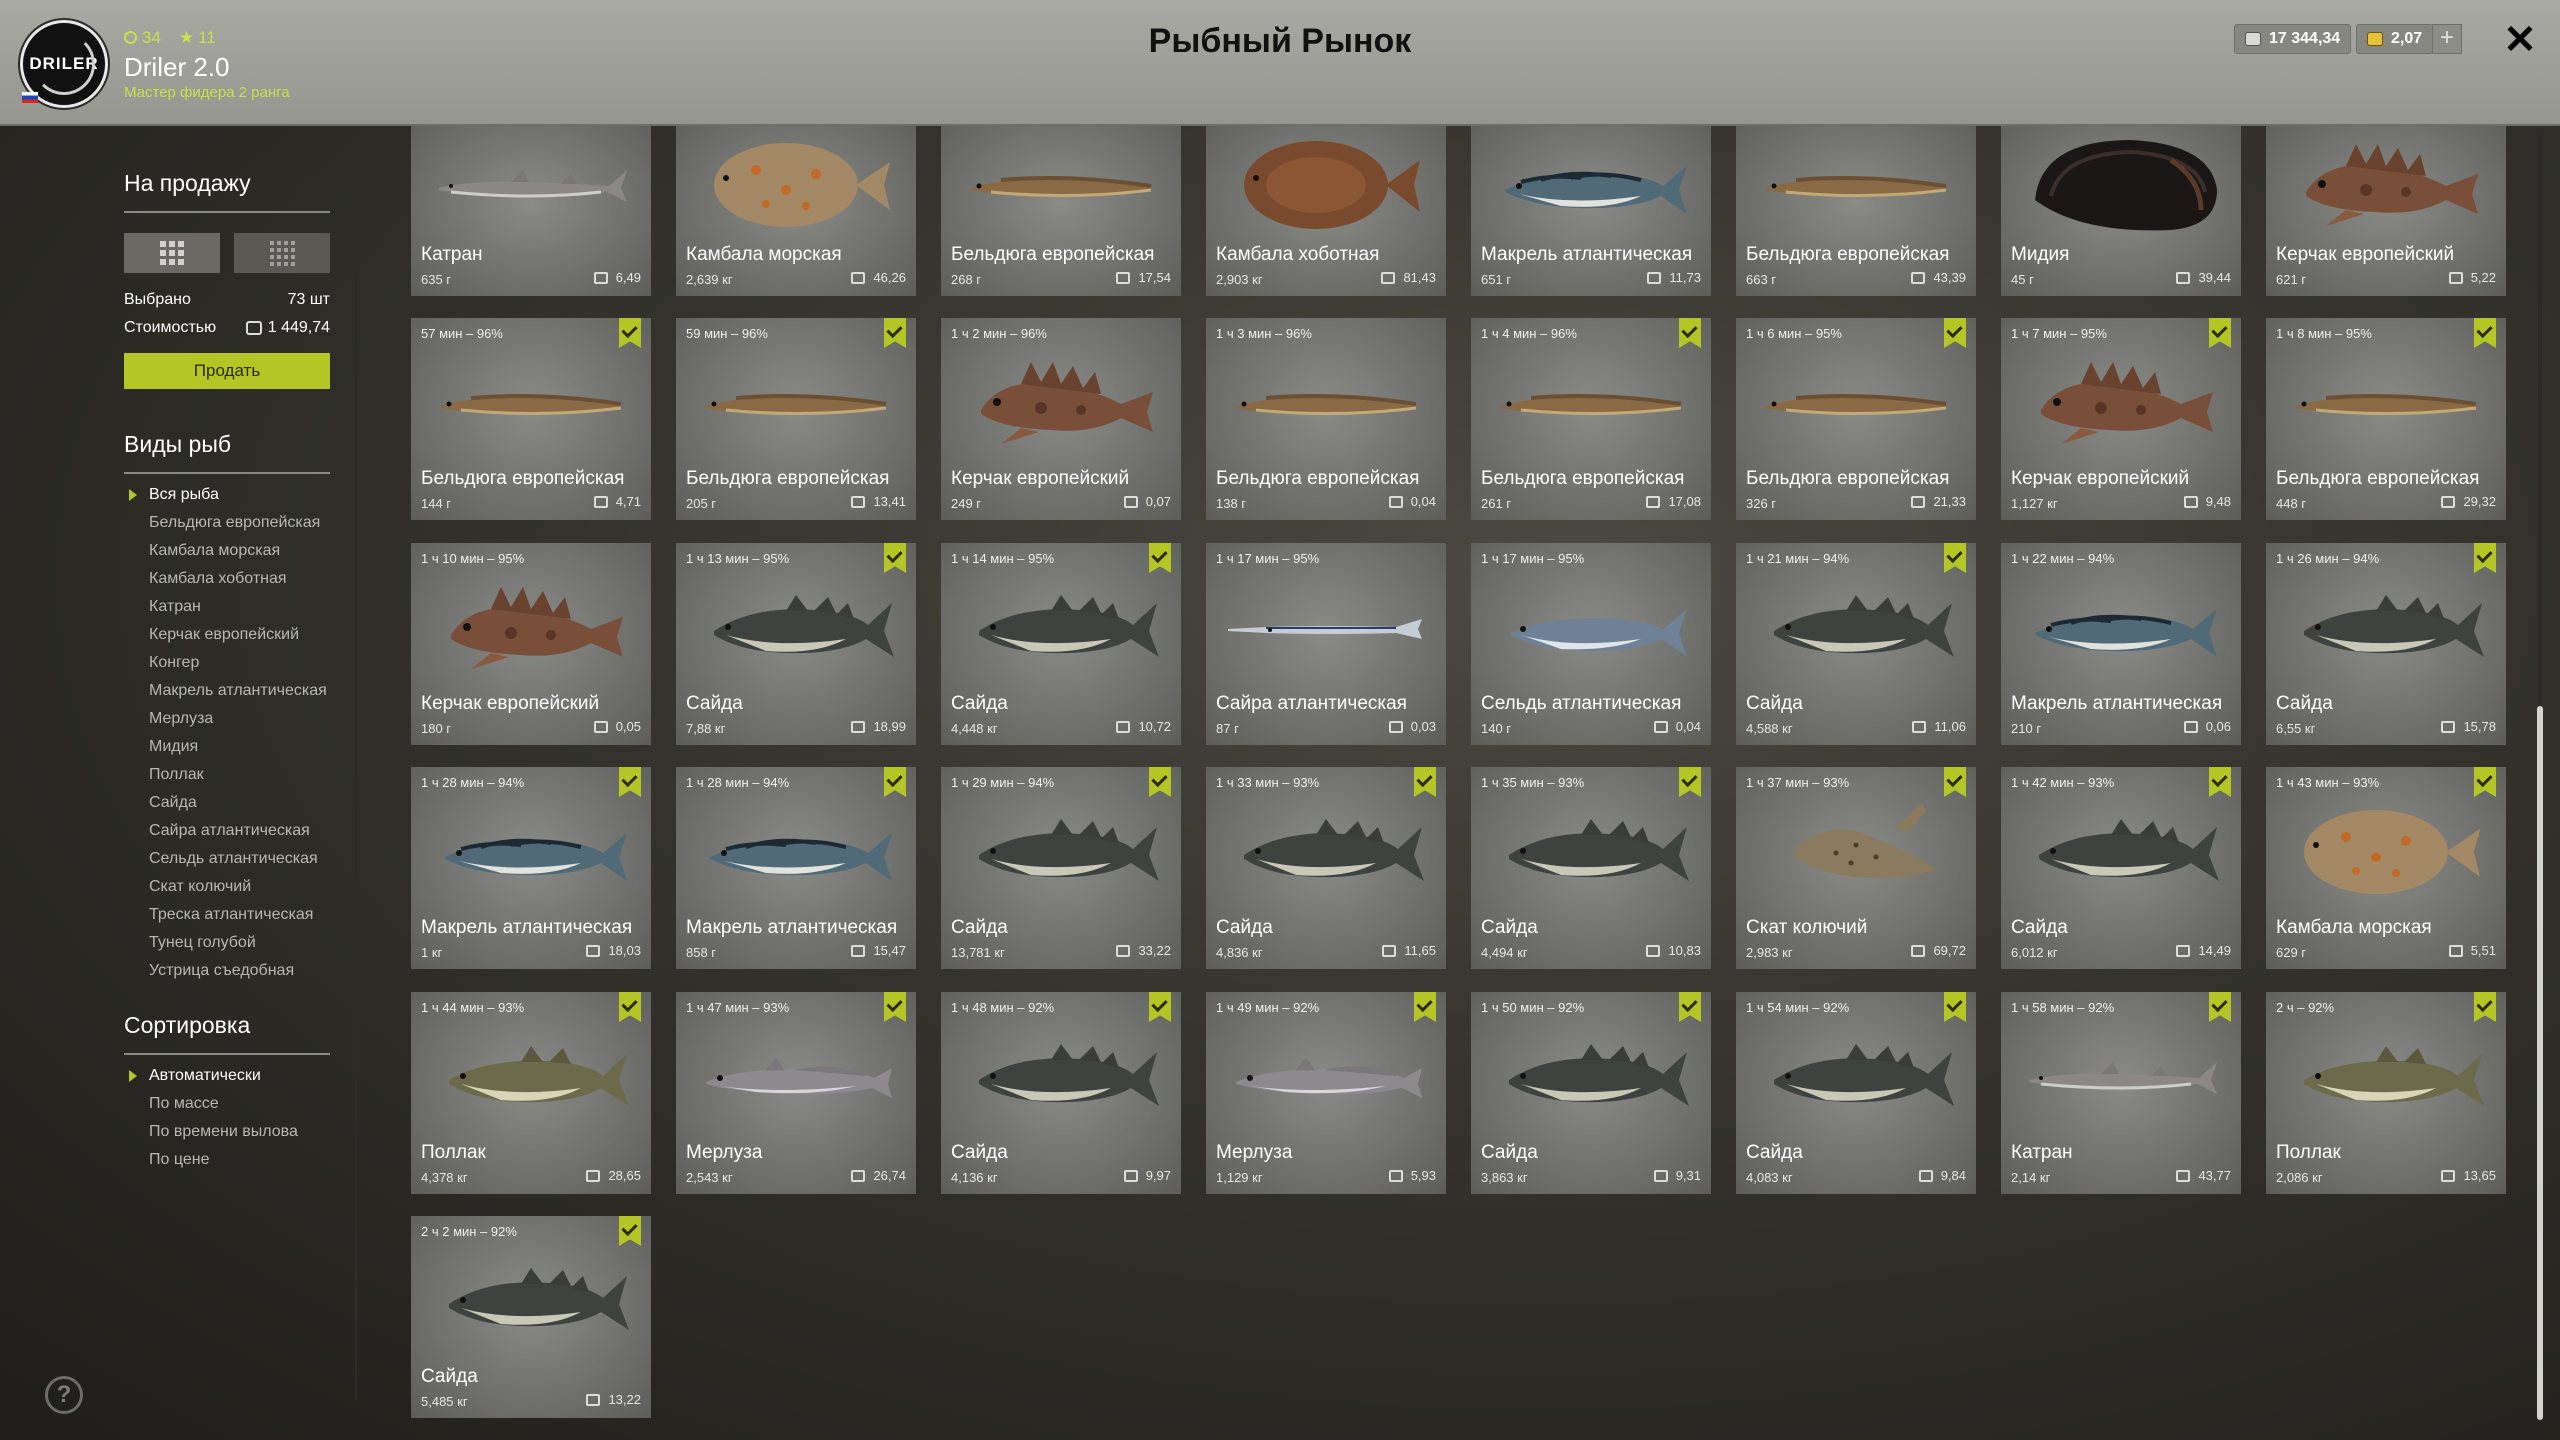  I want to click on fish-card: Макрель атлантическая 651 г 11,73, so click(1591, 211).